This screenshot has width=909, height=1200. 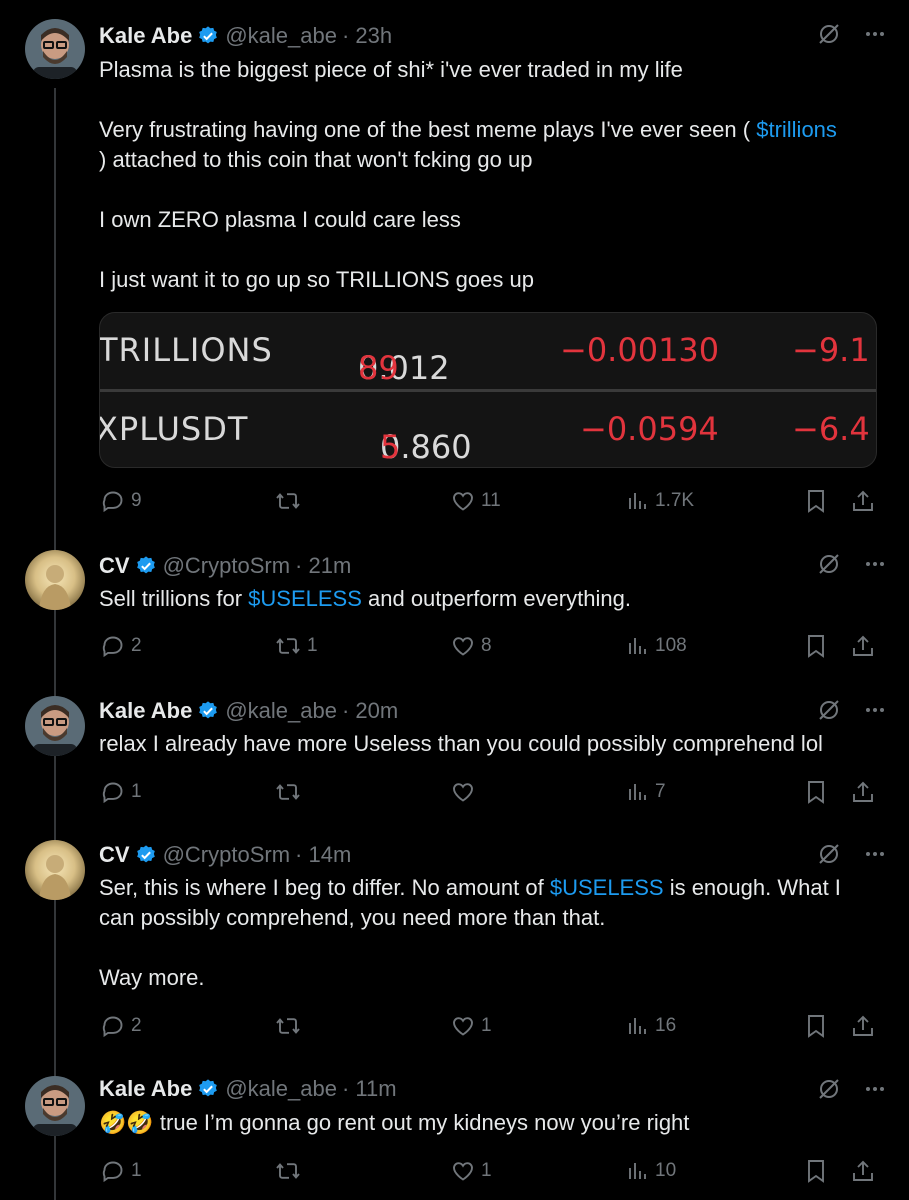 I want to click on views-button: 108, so click(x=657, y=646).